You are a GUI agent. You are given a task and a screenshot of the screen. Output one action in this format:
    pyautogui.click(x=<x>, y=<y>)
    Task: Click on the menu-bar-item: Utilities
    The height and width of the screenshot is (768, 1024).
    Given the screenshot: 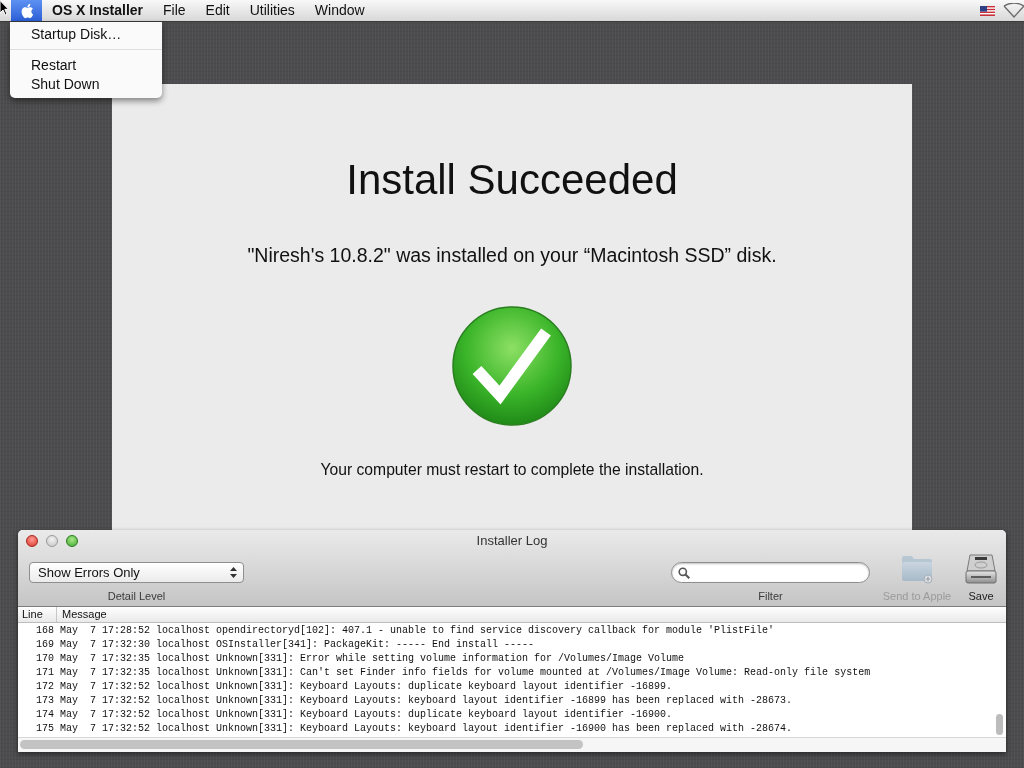 What is the action you would take?
    pyautogui.click(x=272, y=10)
    